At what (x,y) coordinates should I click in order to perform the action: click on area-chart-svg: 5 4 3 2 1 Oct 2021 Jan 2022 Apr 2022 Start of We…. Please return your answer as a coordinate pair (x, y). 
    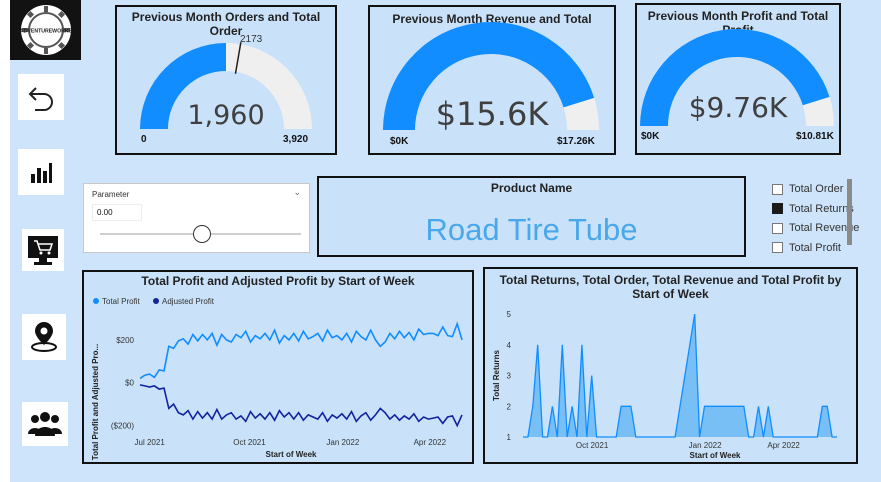
    Looking at the image, I should click on (664, 385).